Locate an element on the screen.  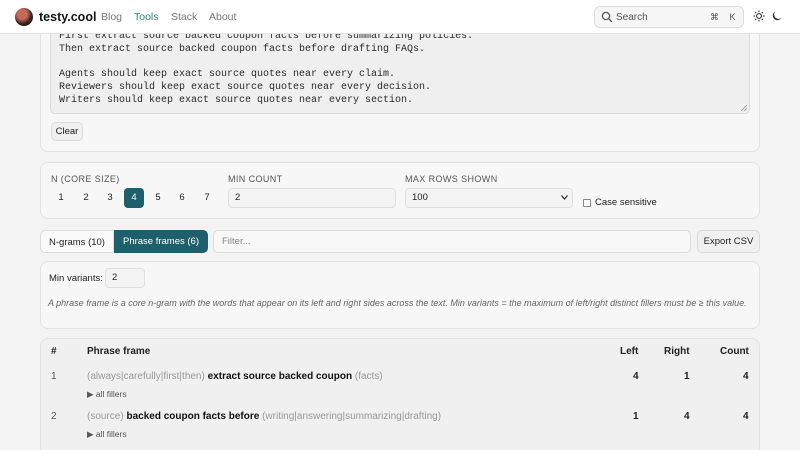
clear-button: Clear is located at coordinates (67, 131).